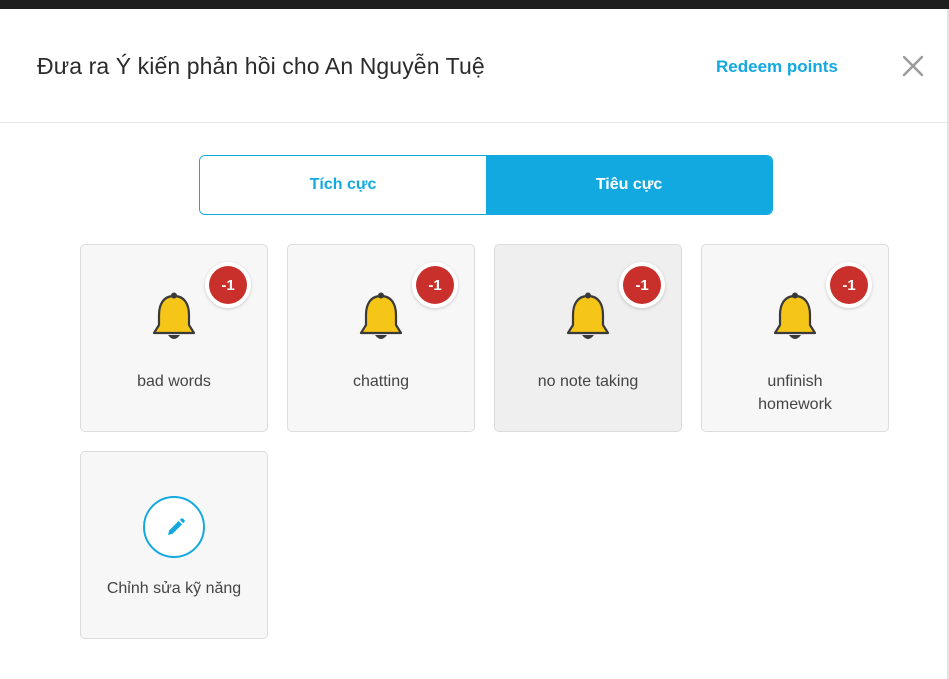 This screenshot has height=679, width=949. I want to click on skill-card-no-note-taking: -1 no note taking, so click(588, 338).